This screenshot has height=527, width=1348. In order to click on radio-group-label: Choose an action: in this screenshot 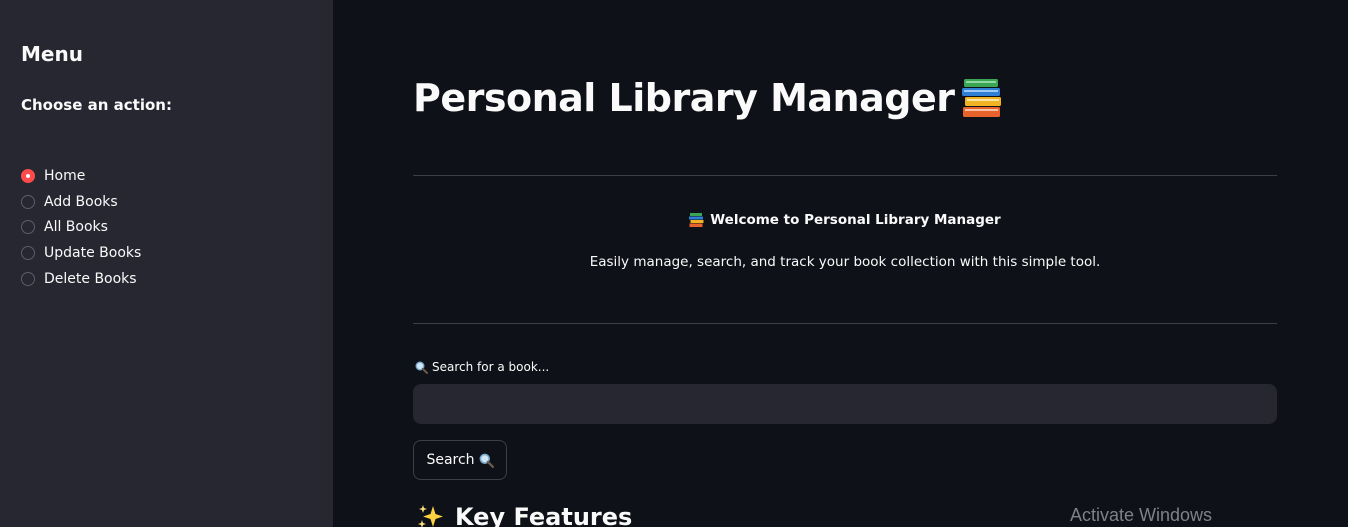, I will do `click(96, 105)`.